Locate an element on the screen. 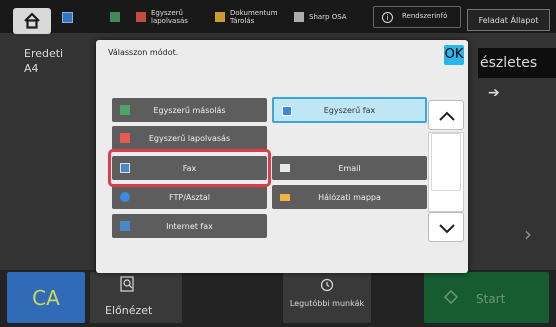  topbar-document-filing: Dokumentum Tárolás is located at coordinates (252, 17).